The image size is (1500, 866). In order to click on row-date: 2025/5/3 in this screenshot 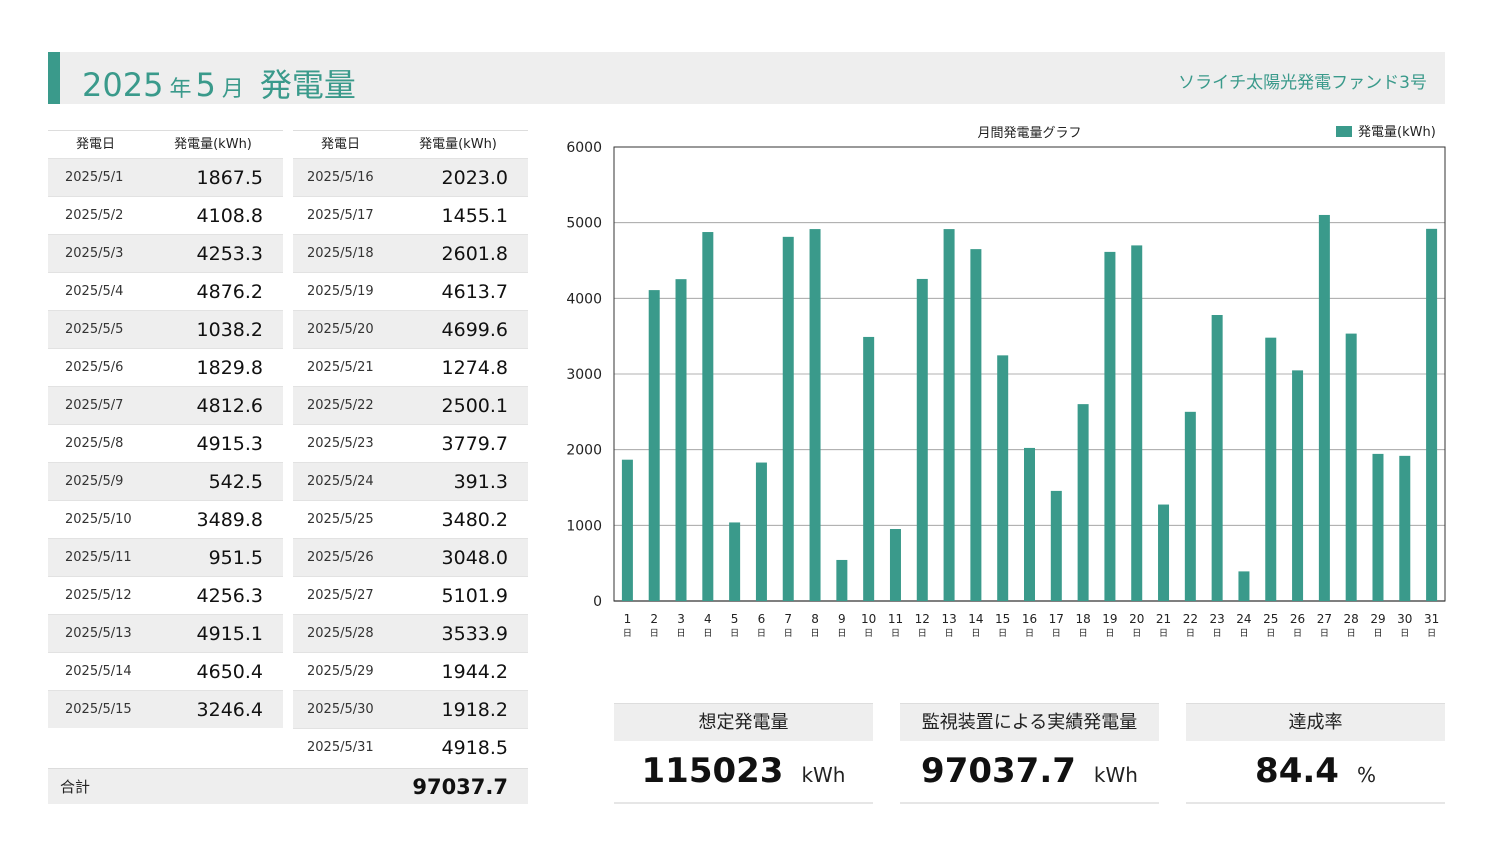, I will do `click(94, 253)`.